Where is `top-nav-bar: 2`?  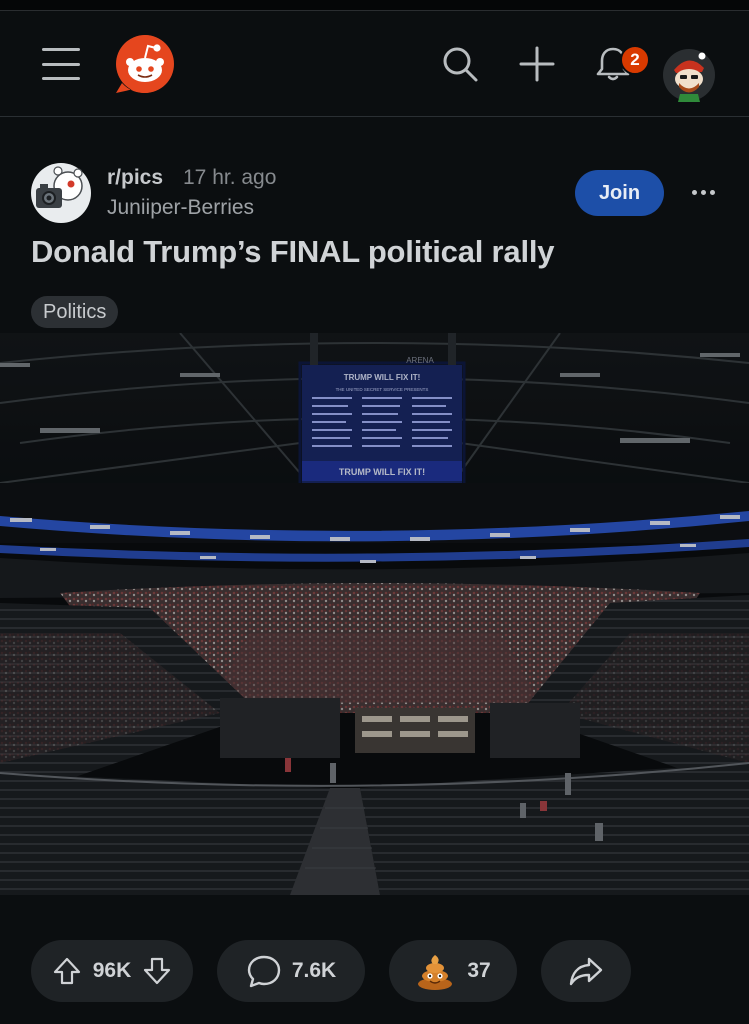
top-nav-bar: 2 is located at coordinates (374, 64).